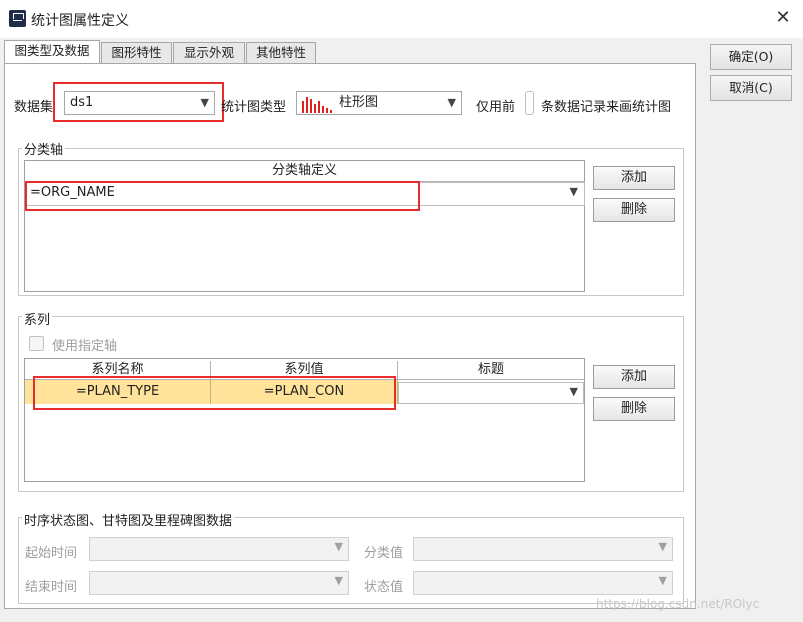 The width and height of the screenshot is (803, 622). I want to click on category-value-select: ▼, so click(543, 549).